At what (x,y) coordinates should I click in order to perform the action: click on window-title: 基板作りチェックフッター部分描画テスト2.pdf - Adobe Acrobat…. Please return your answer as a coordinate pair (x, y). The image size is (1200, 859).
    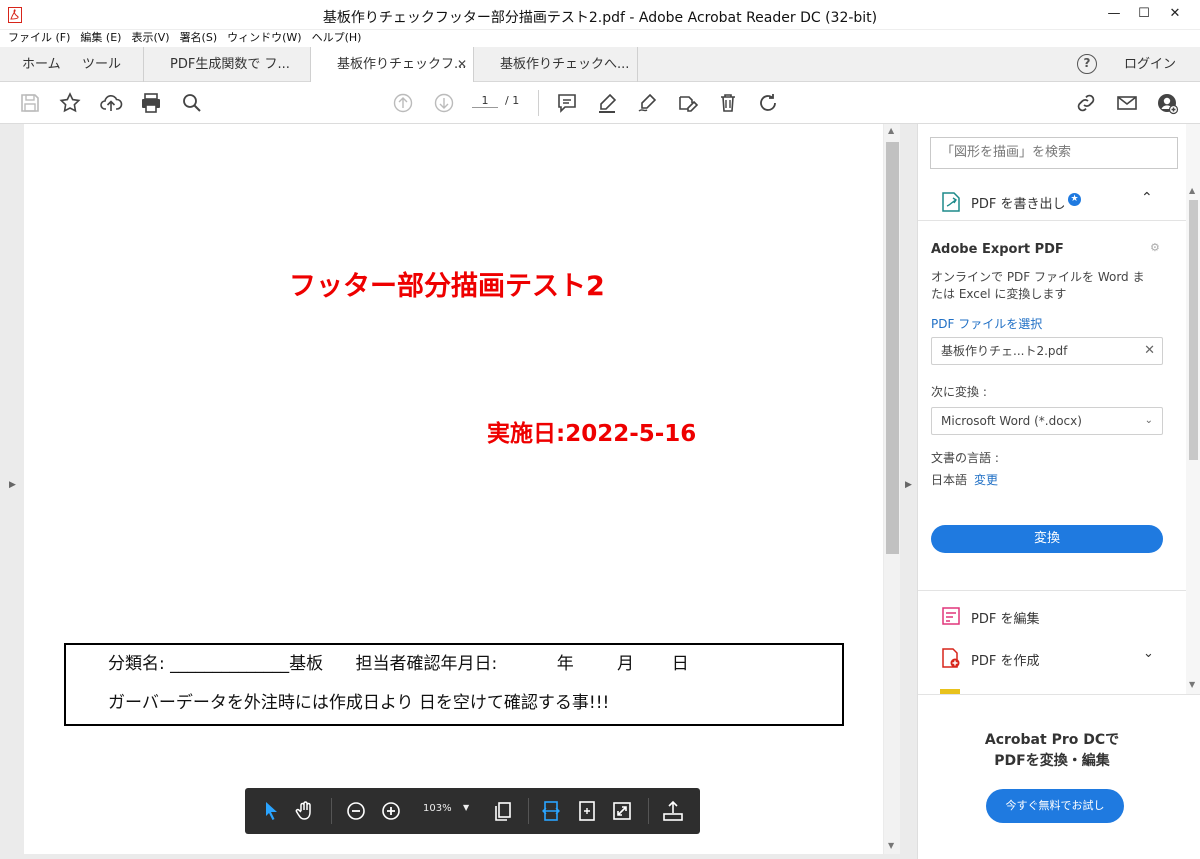
    Looking at the image, I should click on (600, 18).